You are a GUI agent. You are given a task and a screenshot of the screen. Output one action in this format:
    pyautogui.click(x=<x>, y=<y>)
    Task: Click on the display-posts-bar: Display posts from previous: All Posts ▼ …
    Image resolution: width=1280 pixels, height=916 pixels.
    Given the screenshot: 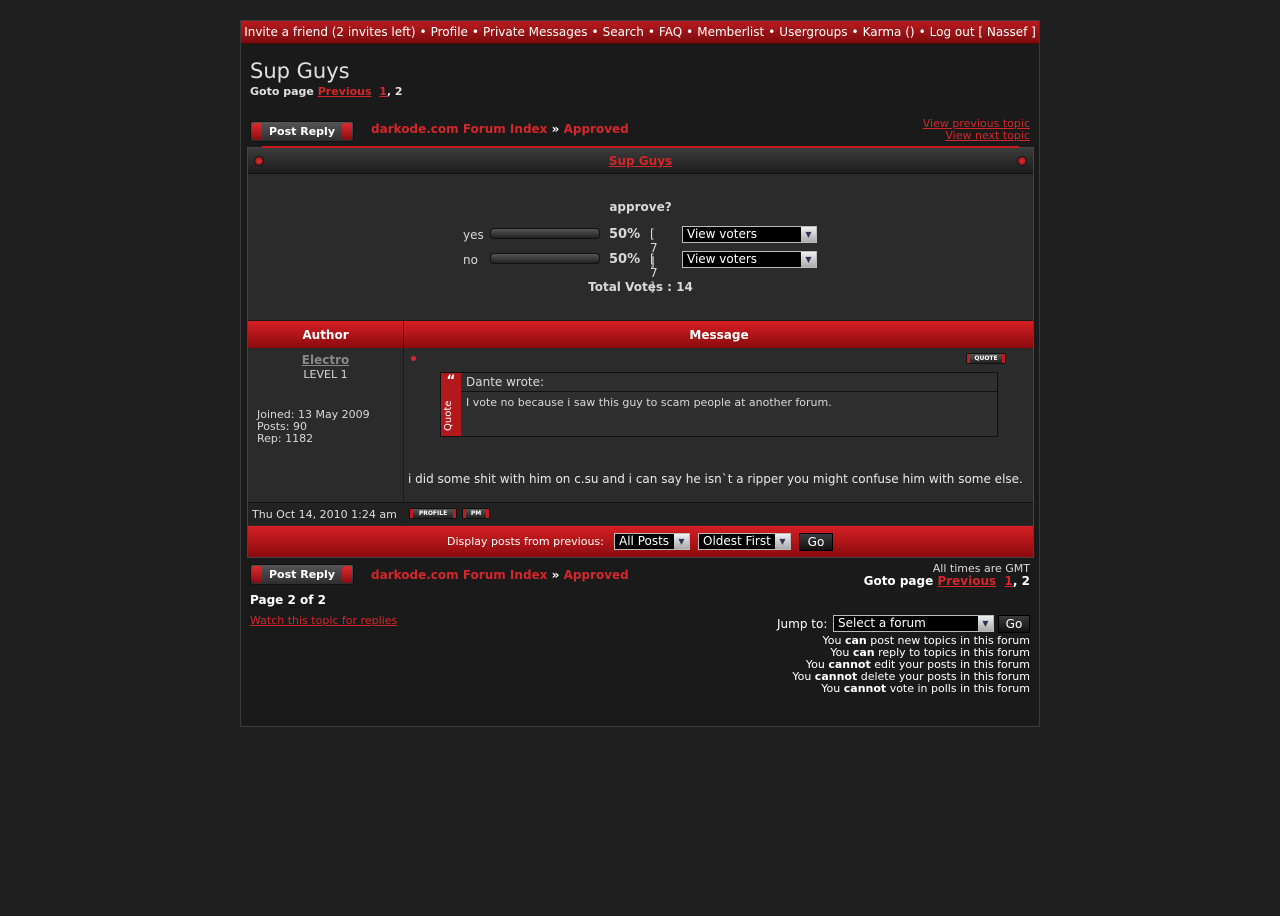 What is the action you would take?
    pyautogui.click(x=640, y=541)
    